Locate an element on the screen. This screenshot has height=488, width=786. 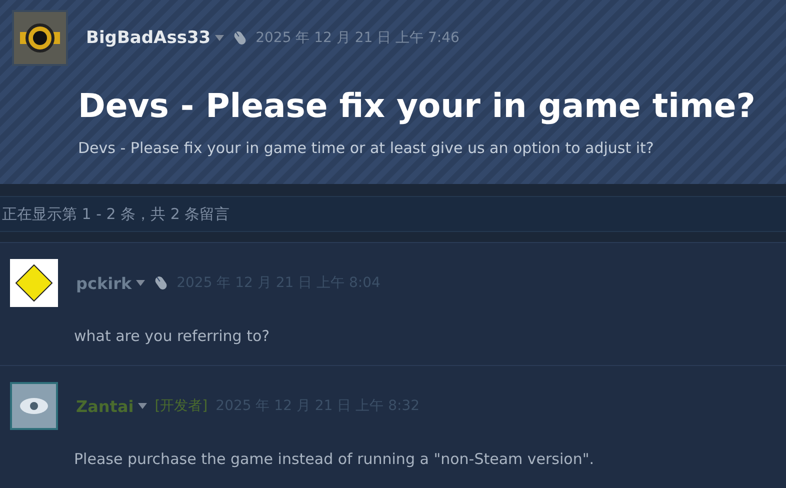
post-body: Devs - Please fix your in game time or at least give us an option to adjust it? is located at coordinates (366, 148).